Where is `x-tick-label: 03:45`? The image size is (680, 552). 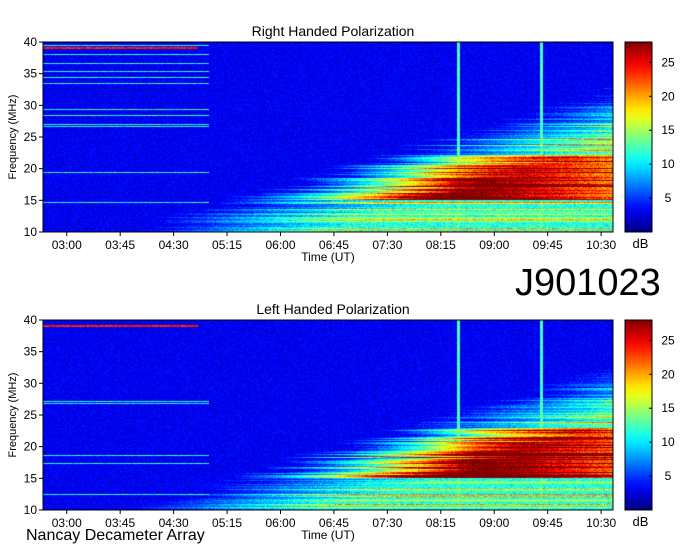 x-tick-label: 03:45 is located at coordinates (120, 245).